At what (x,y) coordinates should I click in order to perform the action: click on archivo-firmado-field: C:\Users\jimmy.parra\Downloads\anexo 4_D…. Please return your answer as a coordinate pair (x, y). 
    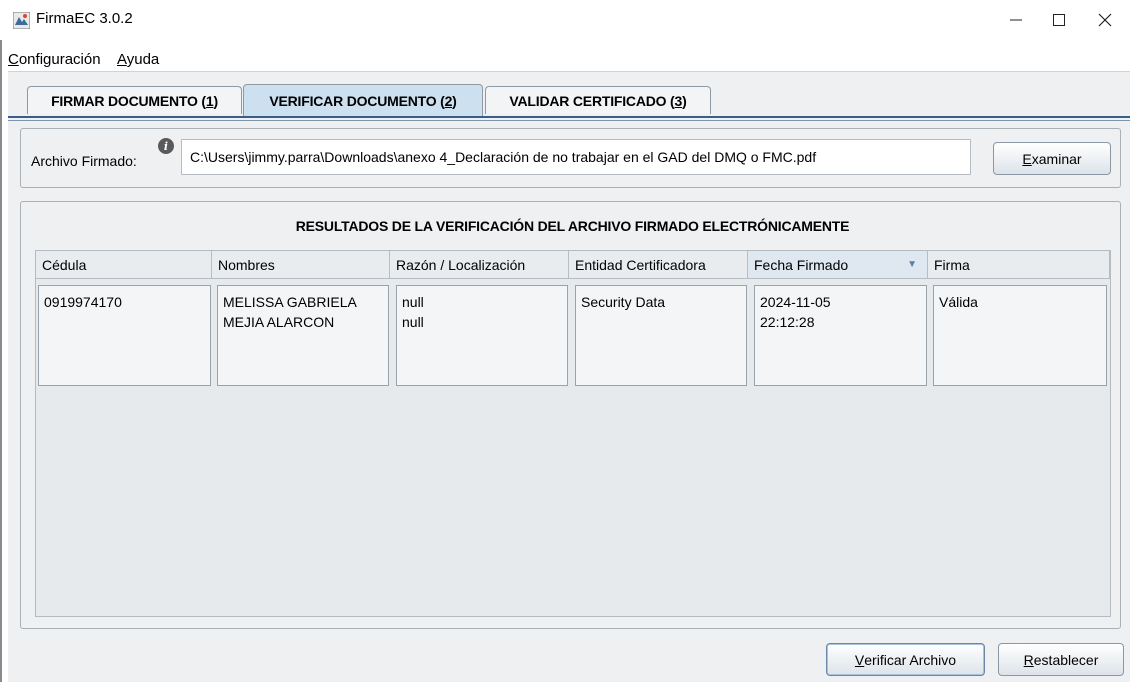
    Looking at the image, I should click on (576, 157).